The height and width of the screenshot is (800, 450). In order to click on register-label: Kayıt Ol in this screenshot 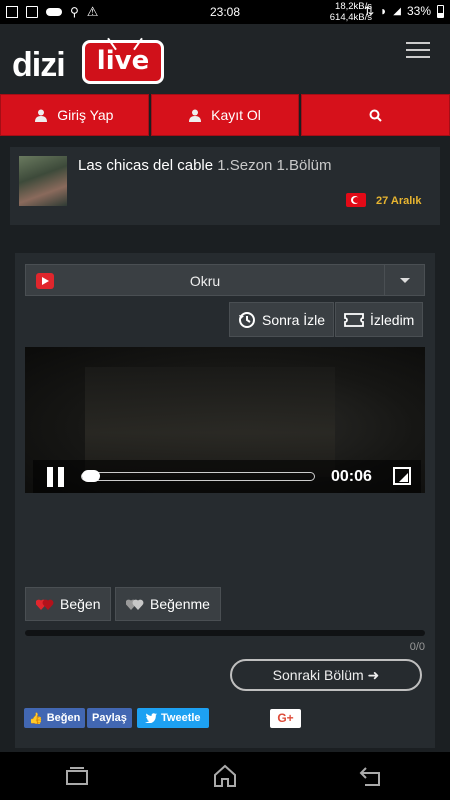, I will do `click(236, 115)`.